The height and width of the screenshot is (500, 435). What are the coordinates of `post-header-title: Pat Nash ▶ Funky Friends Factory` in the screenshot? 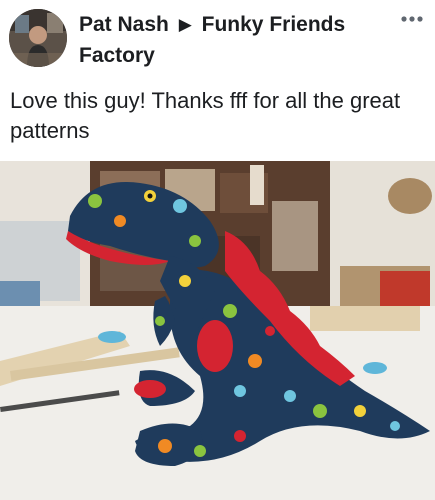 It's located at (229, 40).